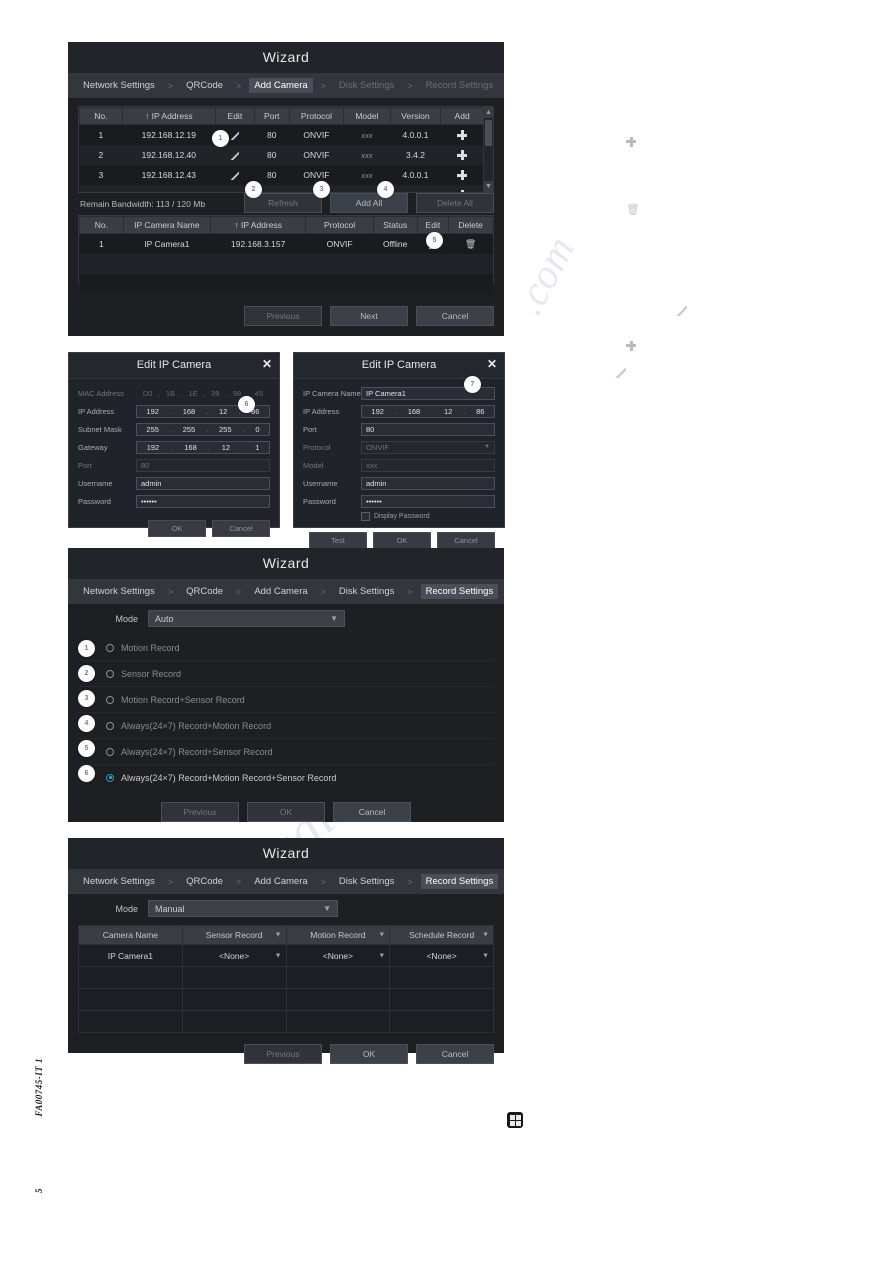 This screenshot has width=893, height=1263. What do you see at coordinates (281, 175) in the screenshot?
I see `table-row: 3 192.168.12.43 80 ONVIF xxx 4.0.0.1` at bounding box center [281, 175].